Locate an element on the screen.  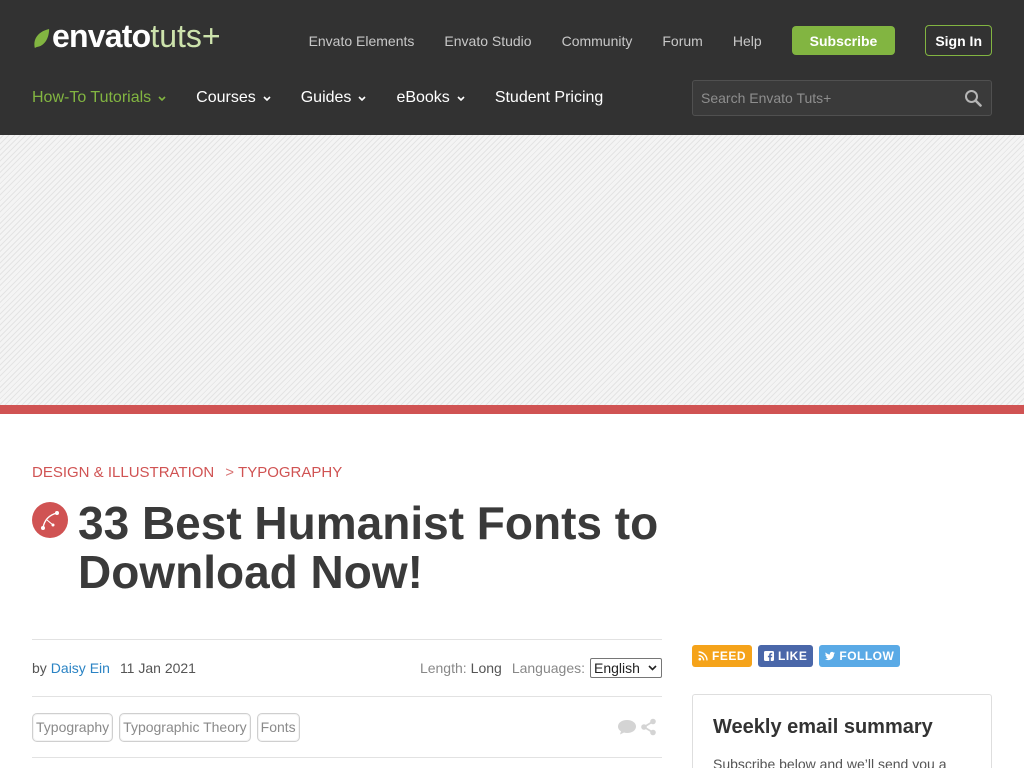
search-box is located at coordinates (842, 98).